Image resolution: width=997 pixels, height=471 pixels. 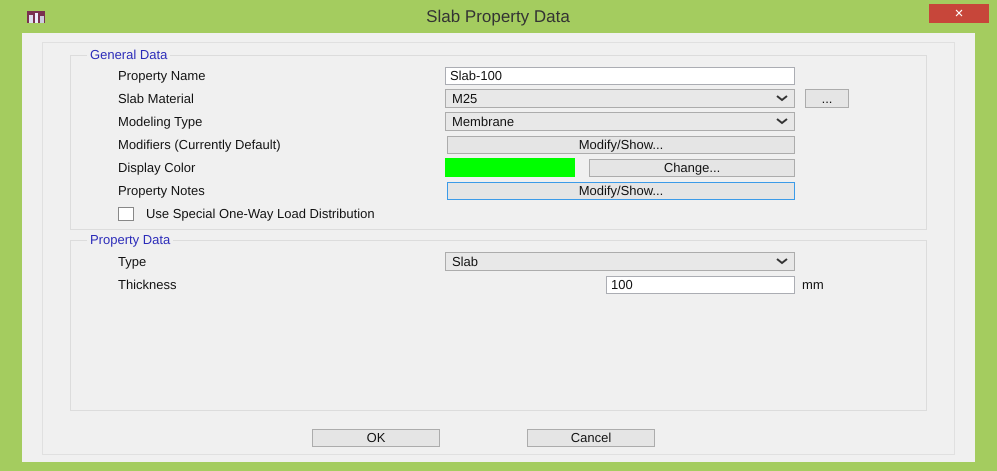 I want to click on group-title: Property Data, so click(x=130, y=239).